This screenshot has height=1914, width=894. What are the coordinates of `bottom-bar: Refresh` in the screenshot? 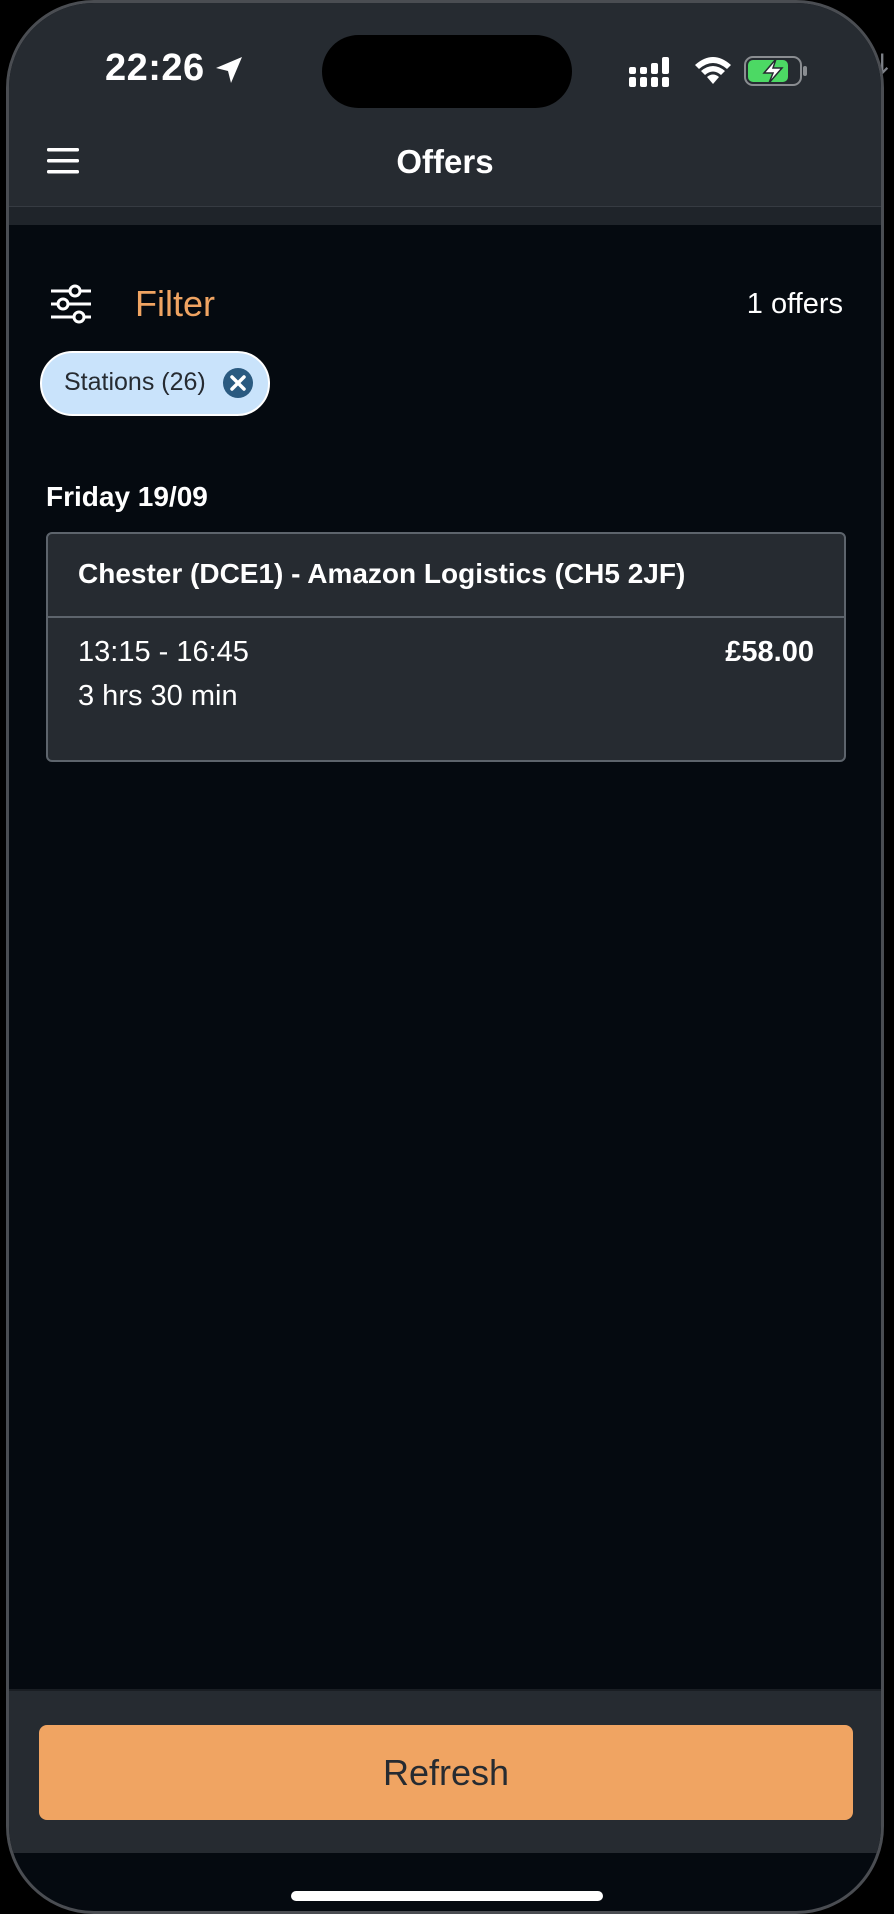 It's located at (445, 1771).